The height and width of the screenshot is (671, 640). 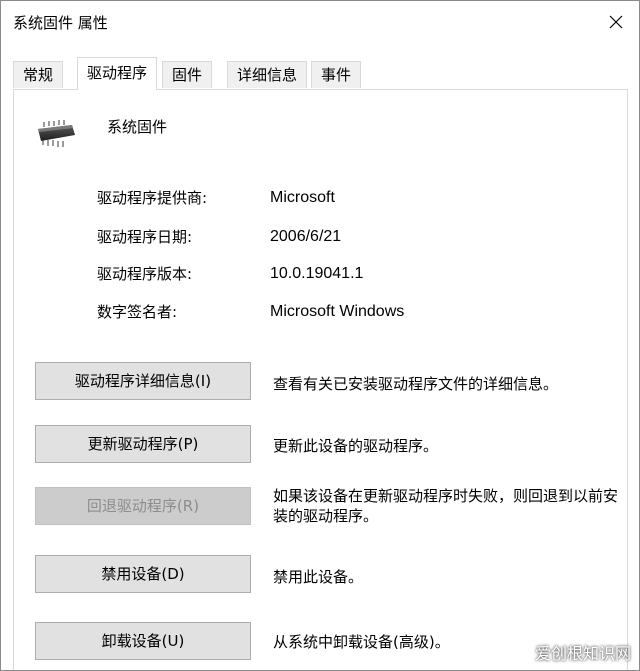 What do you see at coordinates (302, 197) in the screenshot?
I see `driver-provider-value: Microsoft` at bounding box center [302, 197].